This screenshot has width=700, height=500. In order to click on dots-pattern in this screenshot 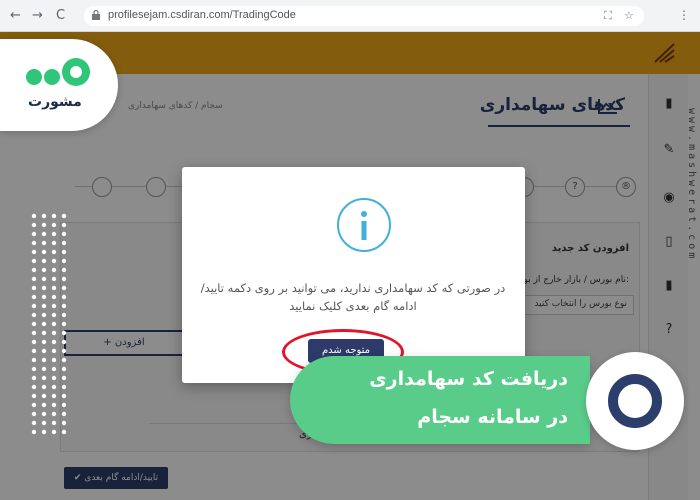, I will do `click(49, 324)`.